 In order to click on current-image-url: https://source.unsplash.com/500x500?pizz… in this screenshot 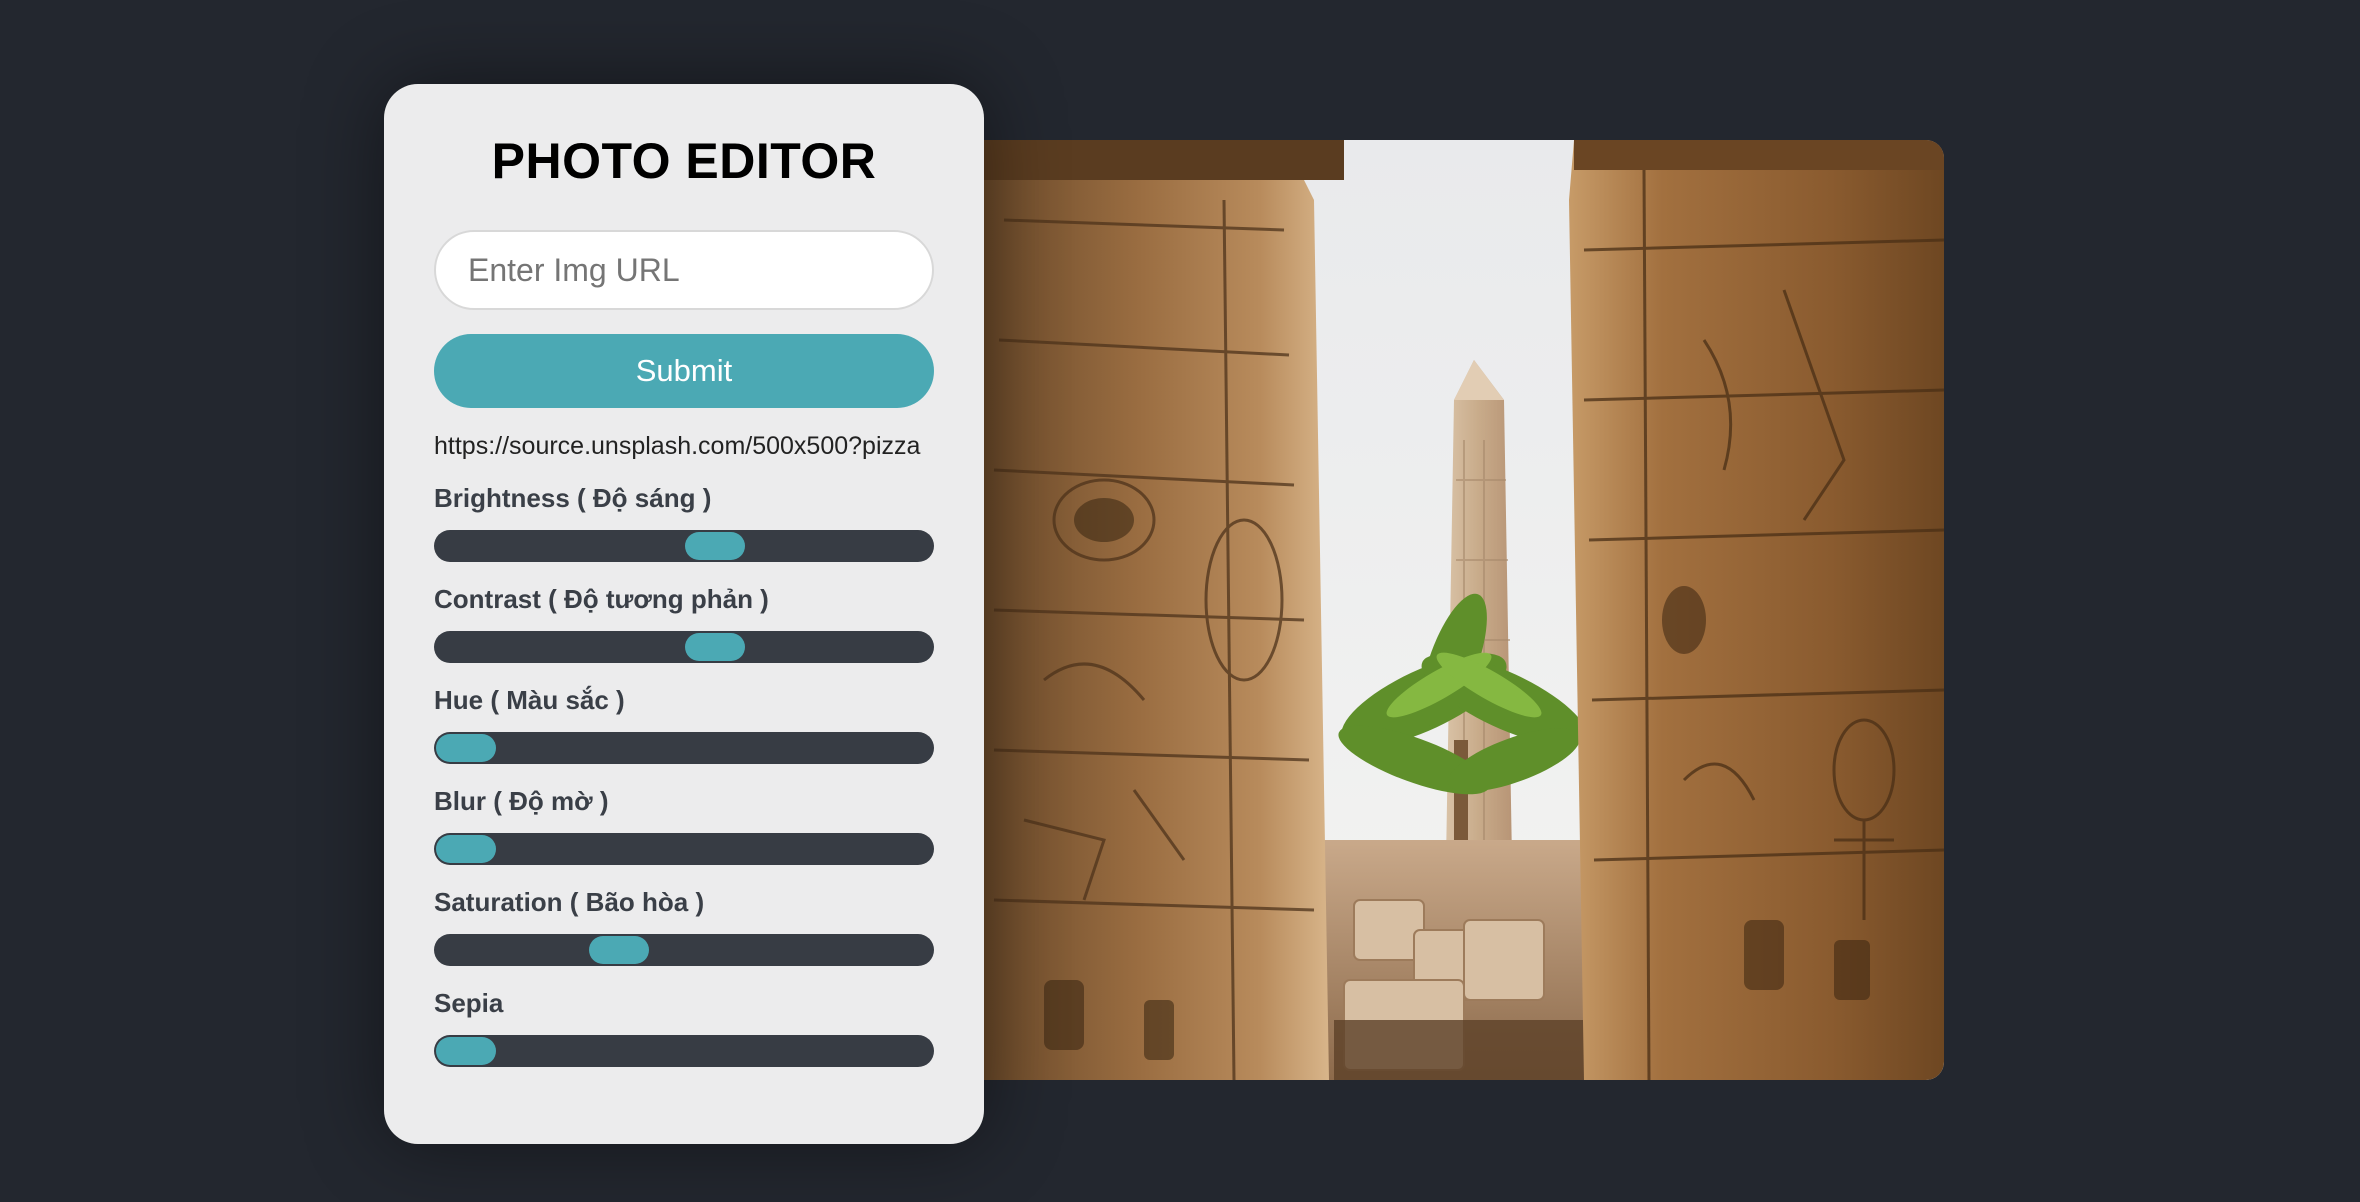, I will do `click(677, 446)`.